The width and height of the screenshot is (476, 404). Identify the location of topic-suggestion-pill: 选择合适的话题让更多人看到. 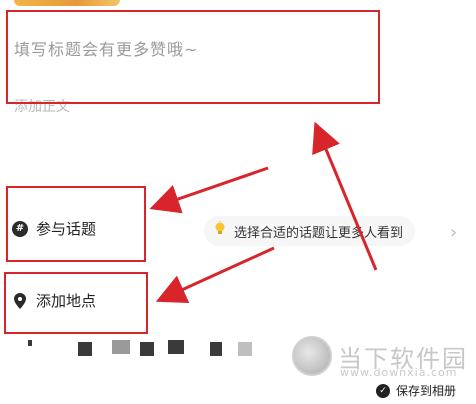
(310, 231).